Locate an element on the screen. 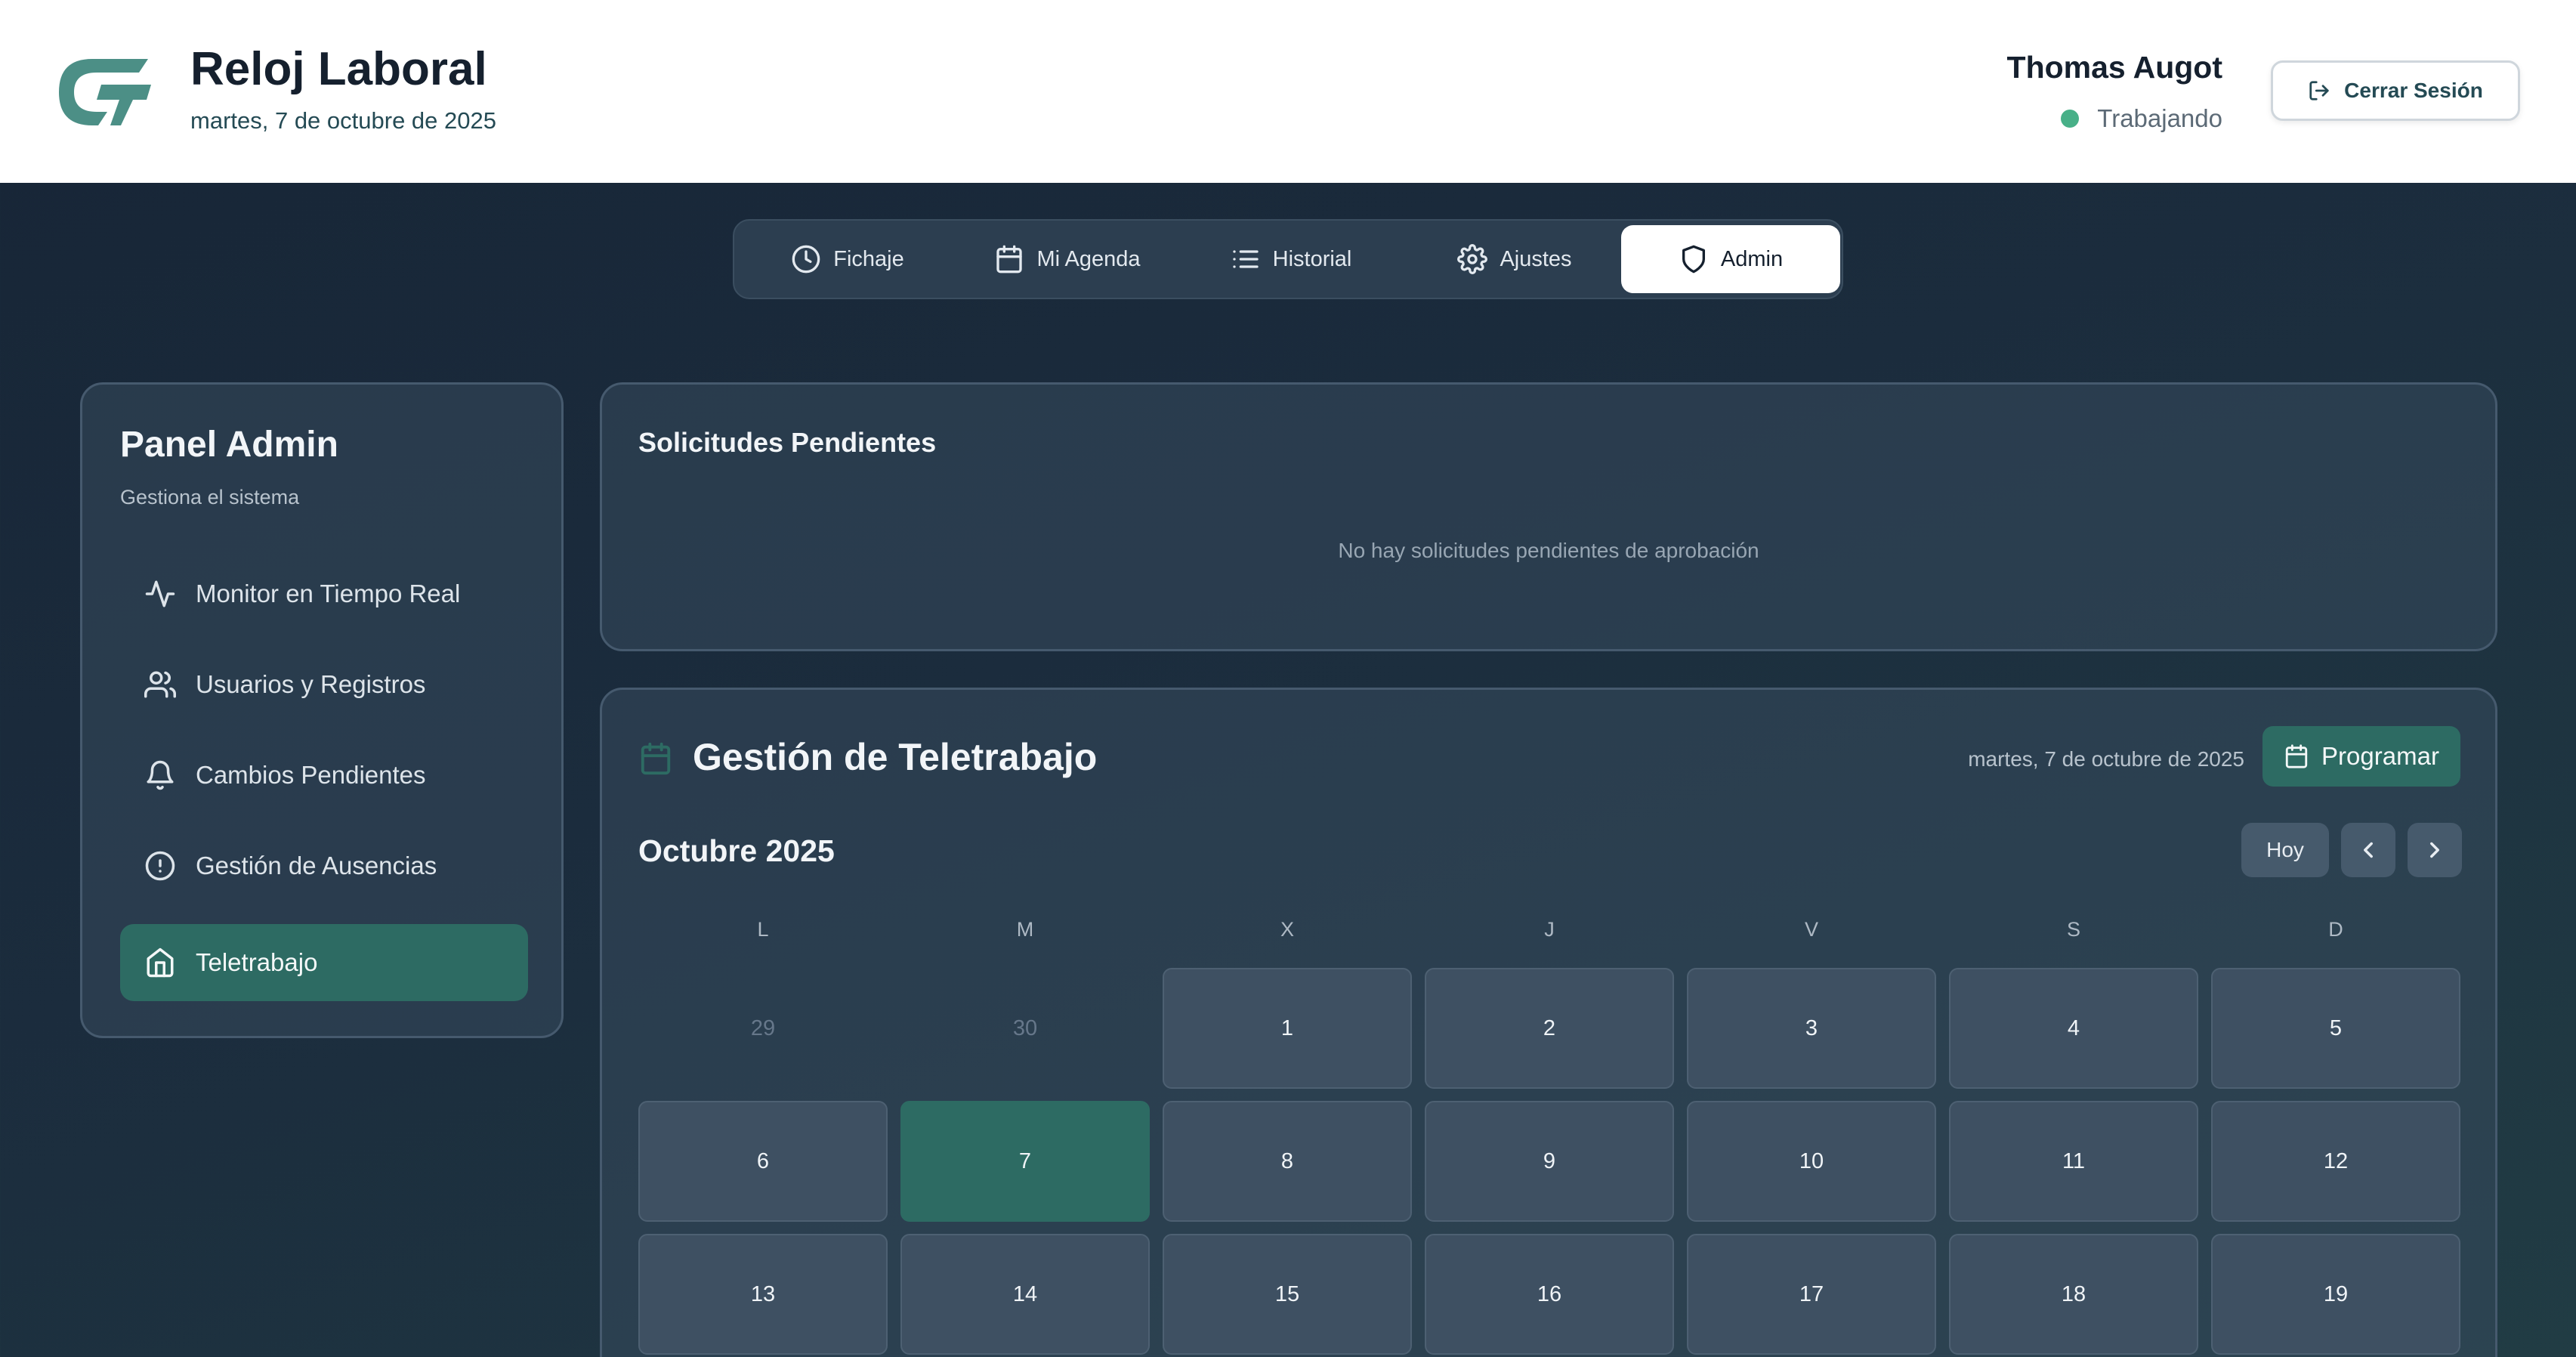  sidebar-item-monitor: Monitor en Tiempo Real is located at coordinates (324, 593).